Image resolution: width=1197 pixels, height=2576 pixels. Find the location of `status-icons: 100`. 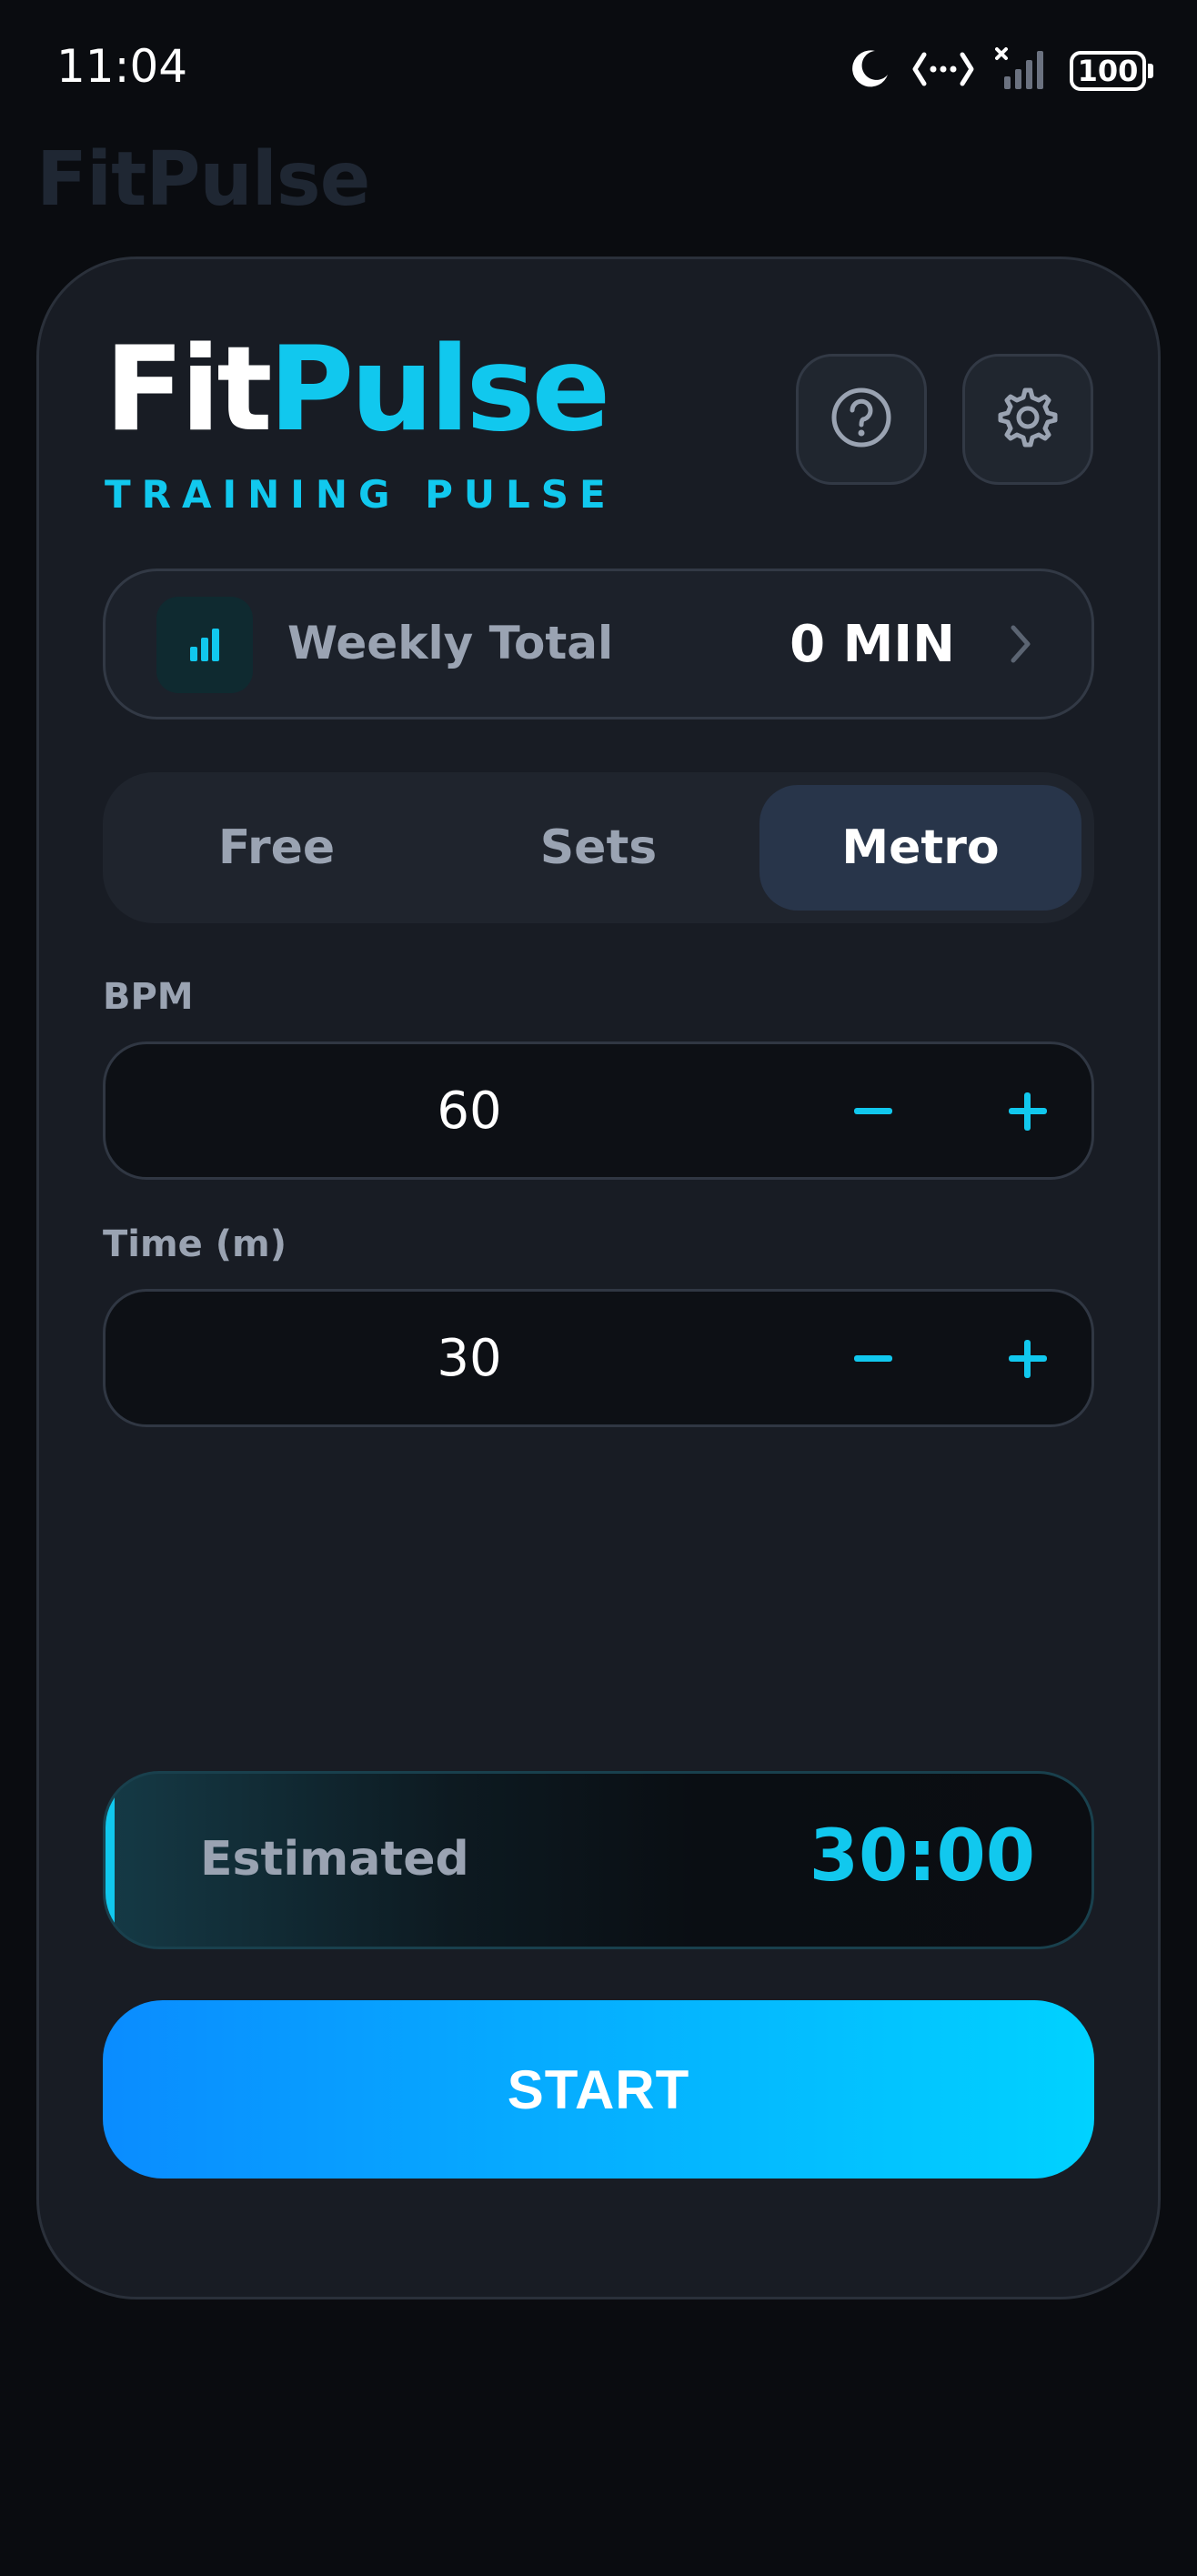

status-icons: 100 is located at coordinates (1000, 71).